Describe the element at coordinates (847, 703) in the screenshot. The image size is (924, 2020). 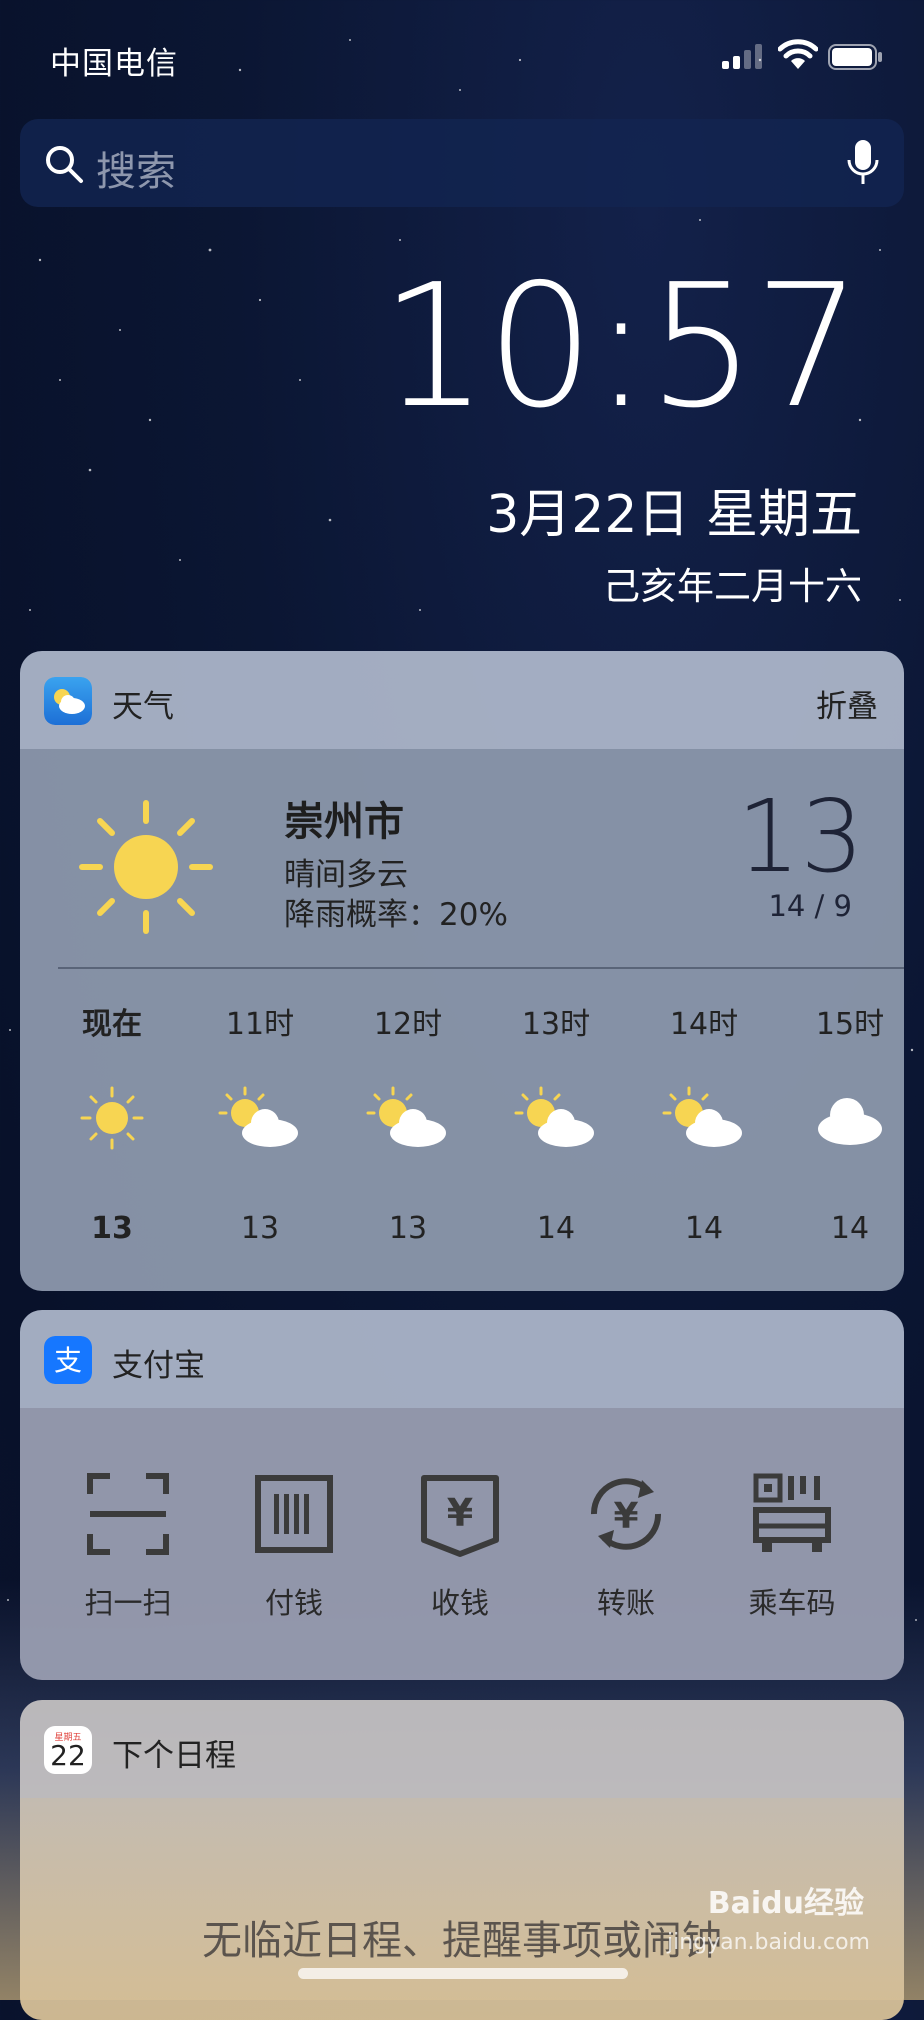
I see `collapse-button: 折叠` at that location.